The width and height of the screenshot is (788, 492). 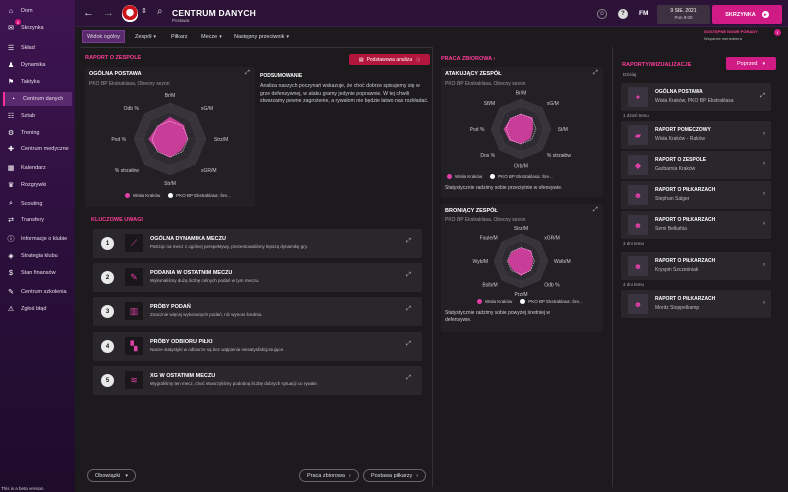 What do you see at coordinates (37, 168) in the screenshot?
I see `sidebar-item-kalendarz: ▦ Kalendarz` at bounding box center [37, 168].